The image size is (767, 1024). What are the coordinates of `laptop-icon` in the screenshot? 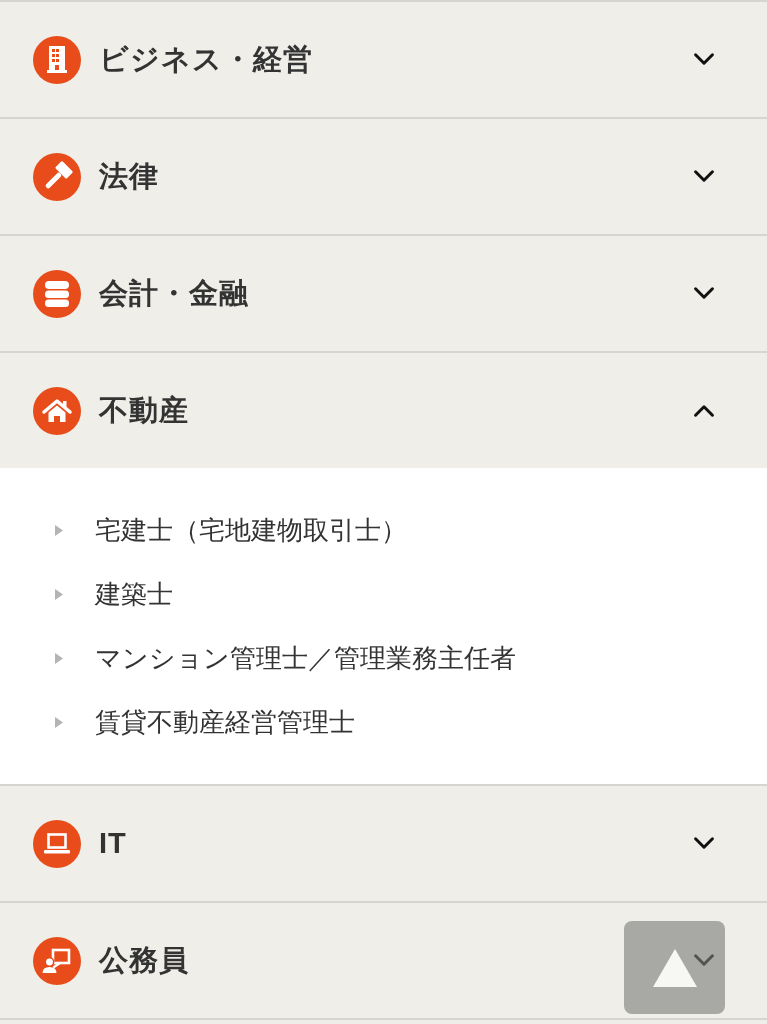 It's located at (57, 843).